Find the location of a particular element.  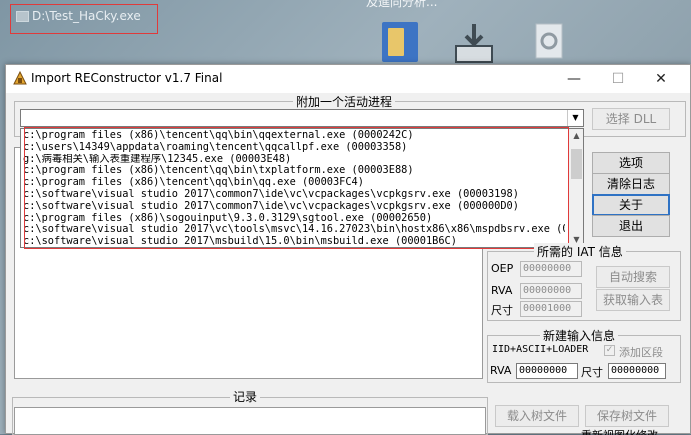

iat-info-legend: 所需的 IAT 信息 is located at coordinates (580, 251).